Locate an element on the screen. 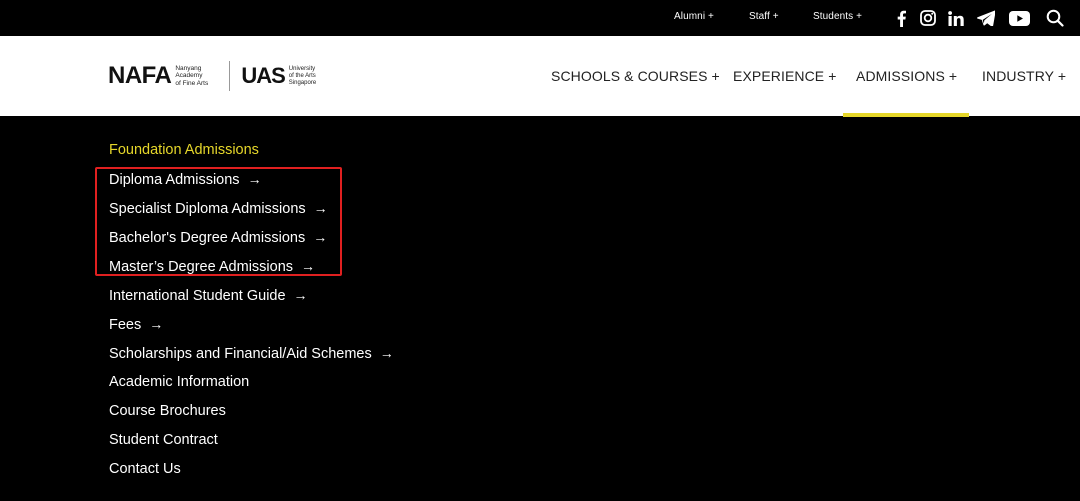 This screenshot has width=1080, height=501. menu-item-scholarships: Scholarships and Financial/Aid Schemes → is located at coordinates (251, 353).